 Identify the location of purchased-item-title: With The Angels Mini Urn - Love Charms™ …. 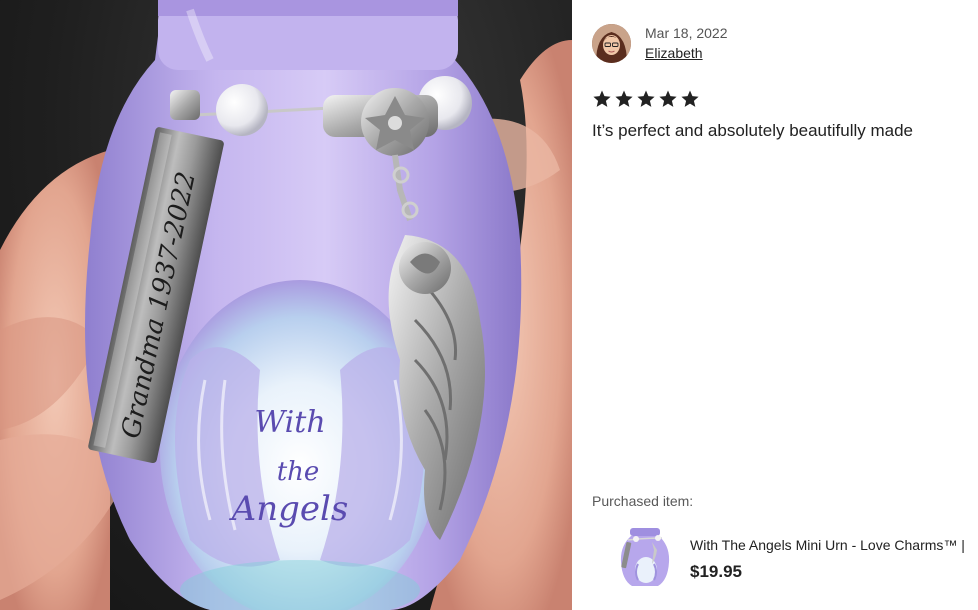
(827, 545).